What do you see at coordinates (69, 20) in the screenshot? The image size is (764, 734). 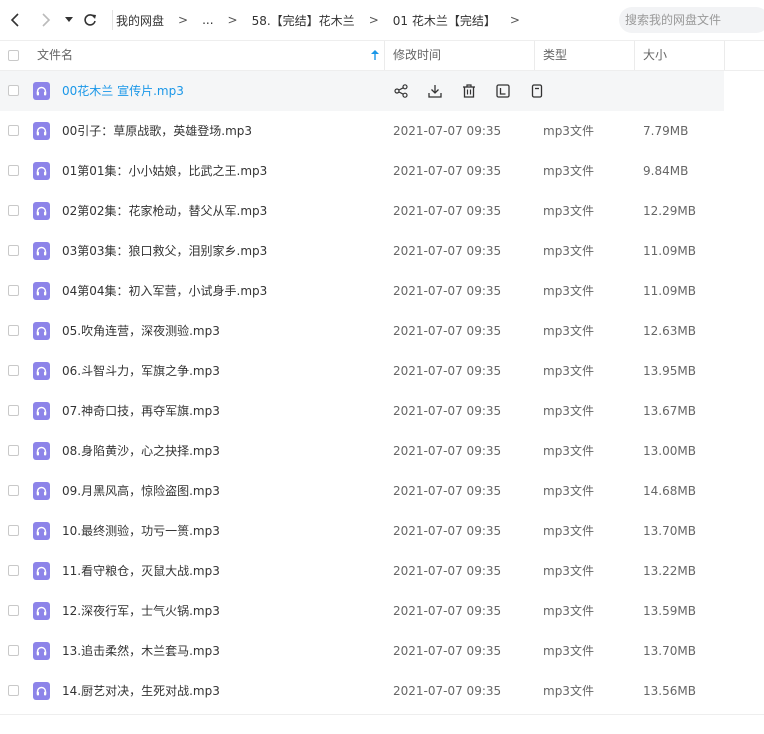 I see `history-dropdown-button` at bounding box center [69, 20].